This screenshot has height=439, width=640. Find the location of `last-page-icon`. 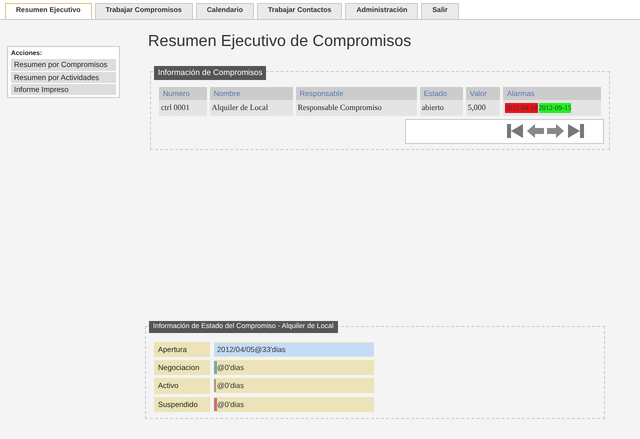

last-page-icon is located at coordinates (575, 131).